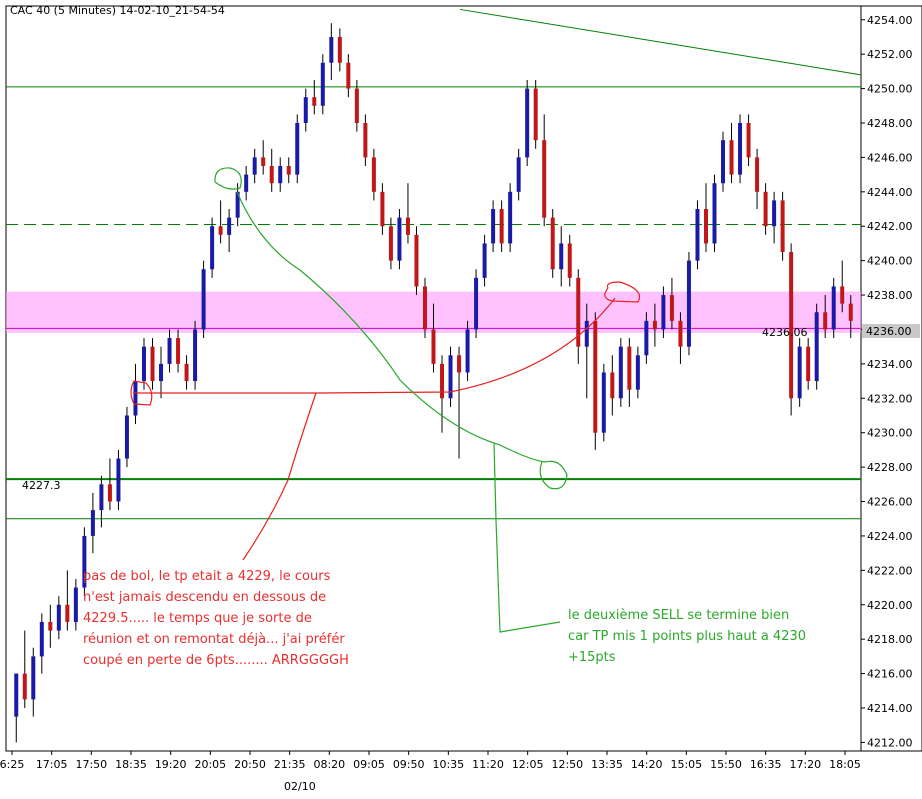 The image size is (922, 799). What do you see at coordinates (210, 764) in the screenshot?
I see `x-tick-label: 20:05` at bounding box center [210, 764].